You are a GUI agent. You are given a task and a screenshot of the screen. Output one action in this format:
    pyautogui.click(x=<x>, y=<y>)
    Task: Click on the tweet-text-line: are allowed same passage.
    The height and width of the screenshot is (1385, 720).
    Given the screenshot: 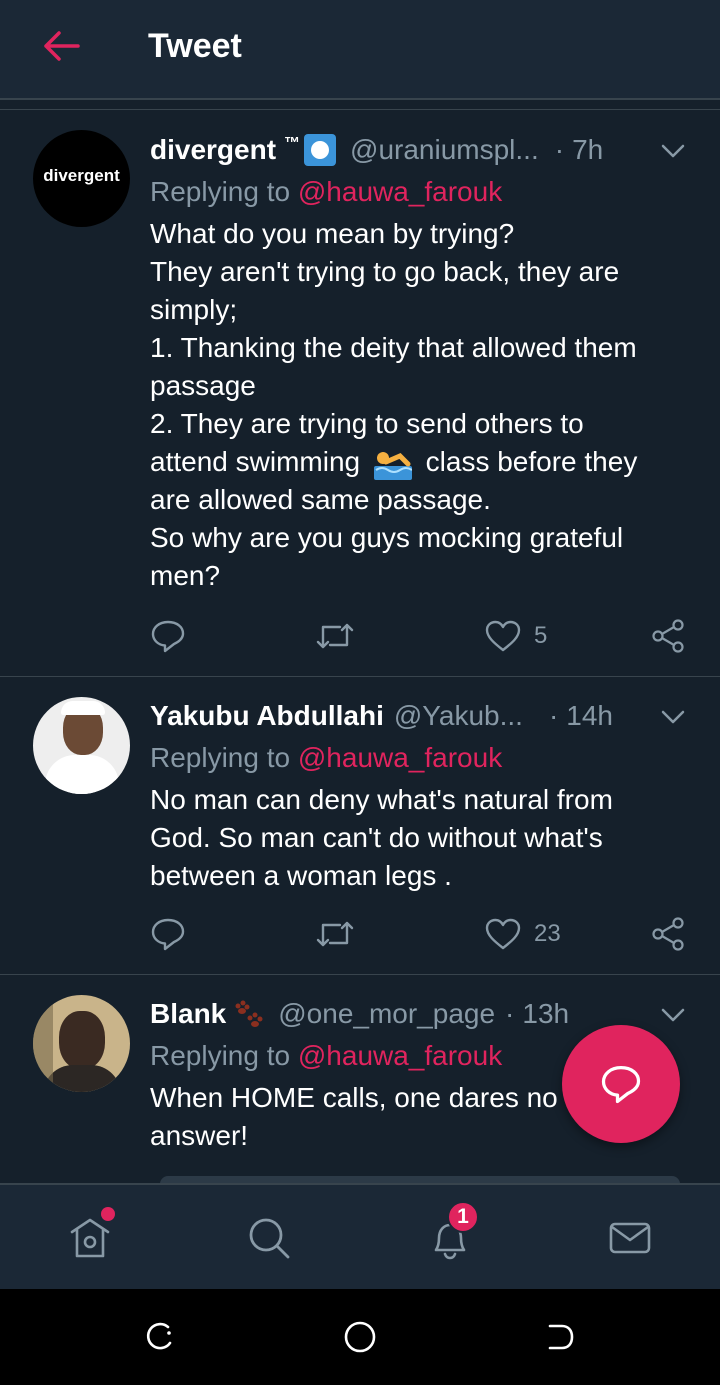 What is the action you would take?
    pyautogui.click(x=320, y=499)
    